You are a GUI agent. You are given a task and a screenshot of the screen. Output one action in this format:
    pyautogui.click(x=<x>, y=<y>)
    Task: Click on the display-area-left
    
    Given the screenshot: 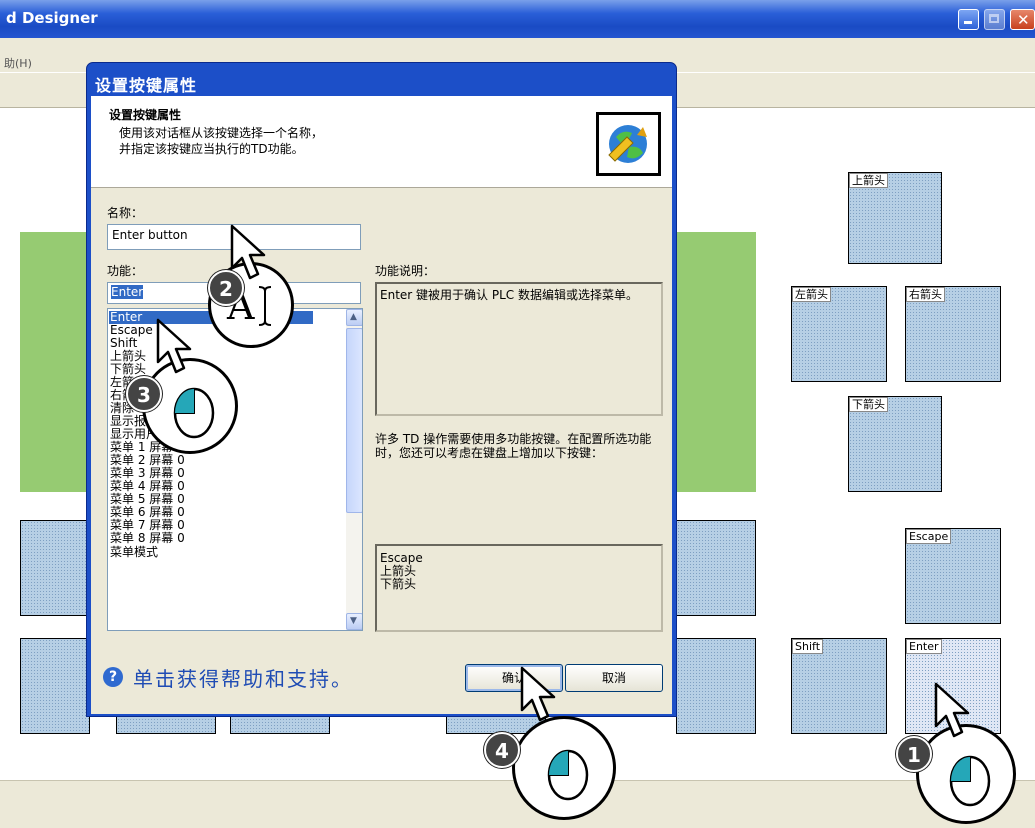 What is the action you would take?
    pyautogui.click(x=55, y=362)
    